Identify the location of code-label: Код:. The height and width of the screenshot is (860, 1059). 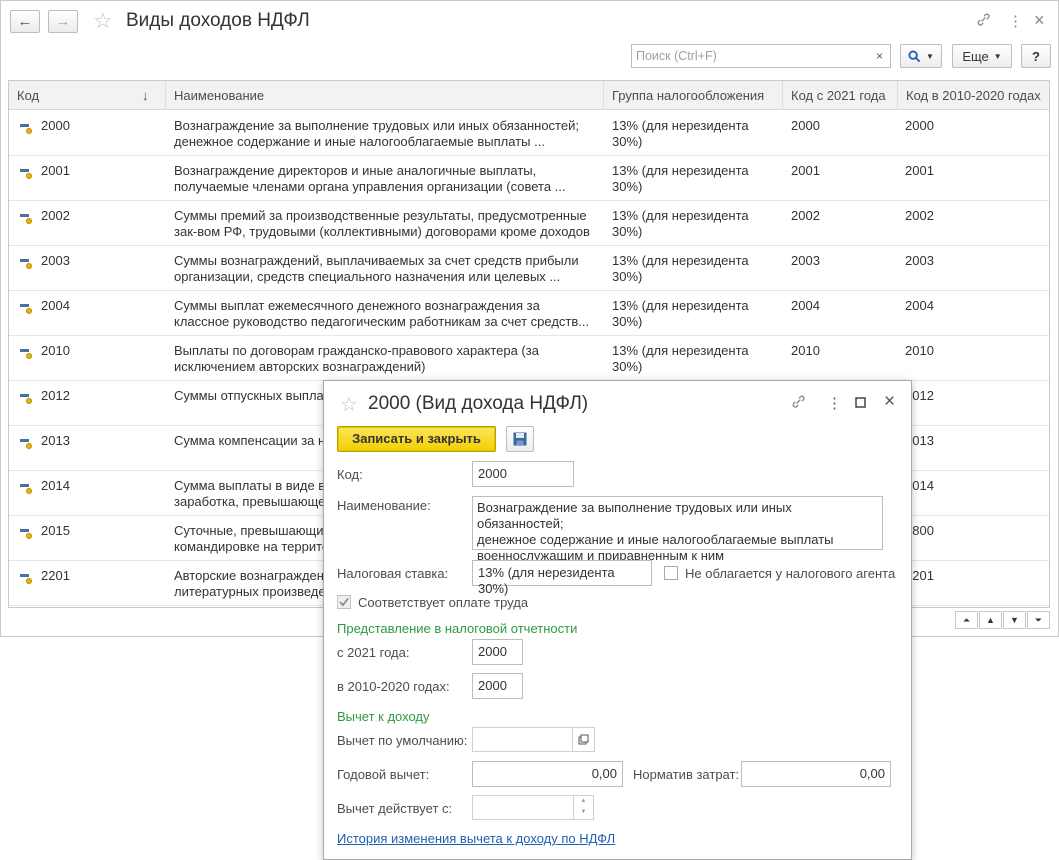
(350, 474).